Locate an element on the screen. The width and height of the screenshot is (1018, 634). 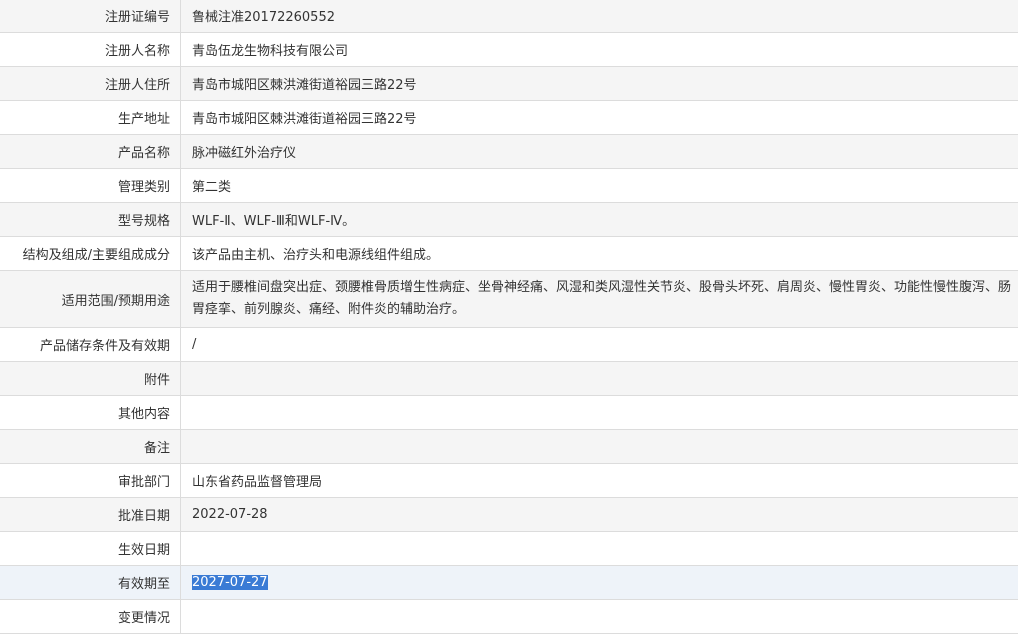
field-label: 审批部门 is located at coordinates (90, 480).